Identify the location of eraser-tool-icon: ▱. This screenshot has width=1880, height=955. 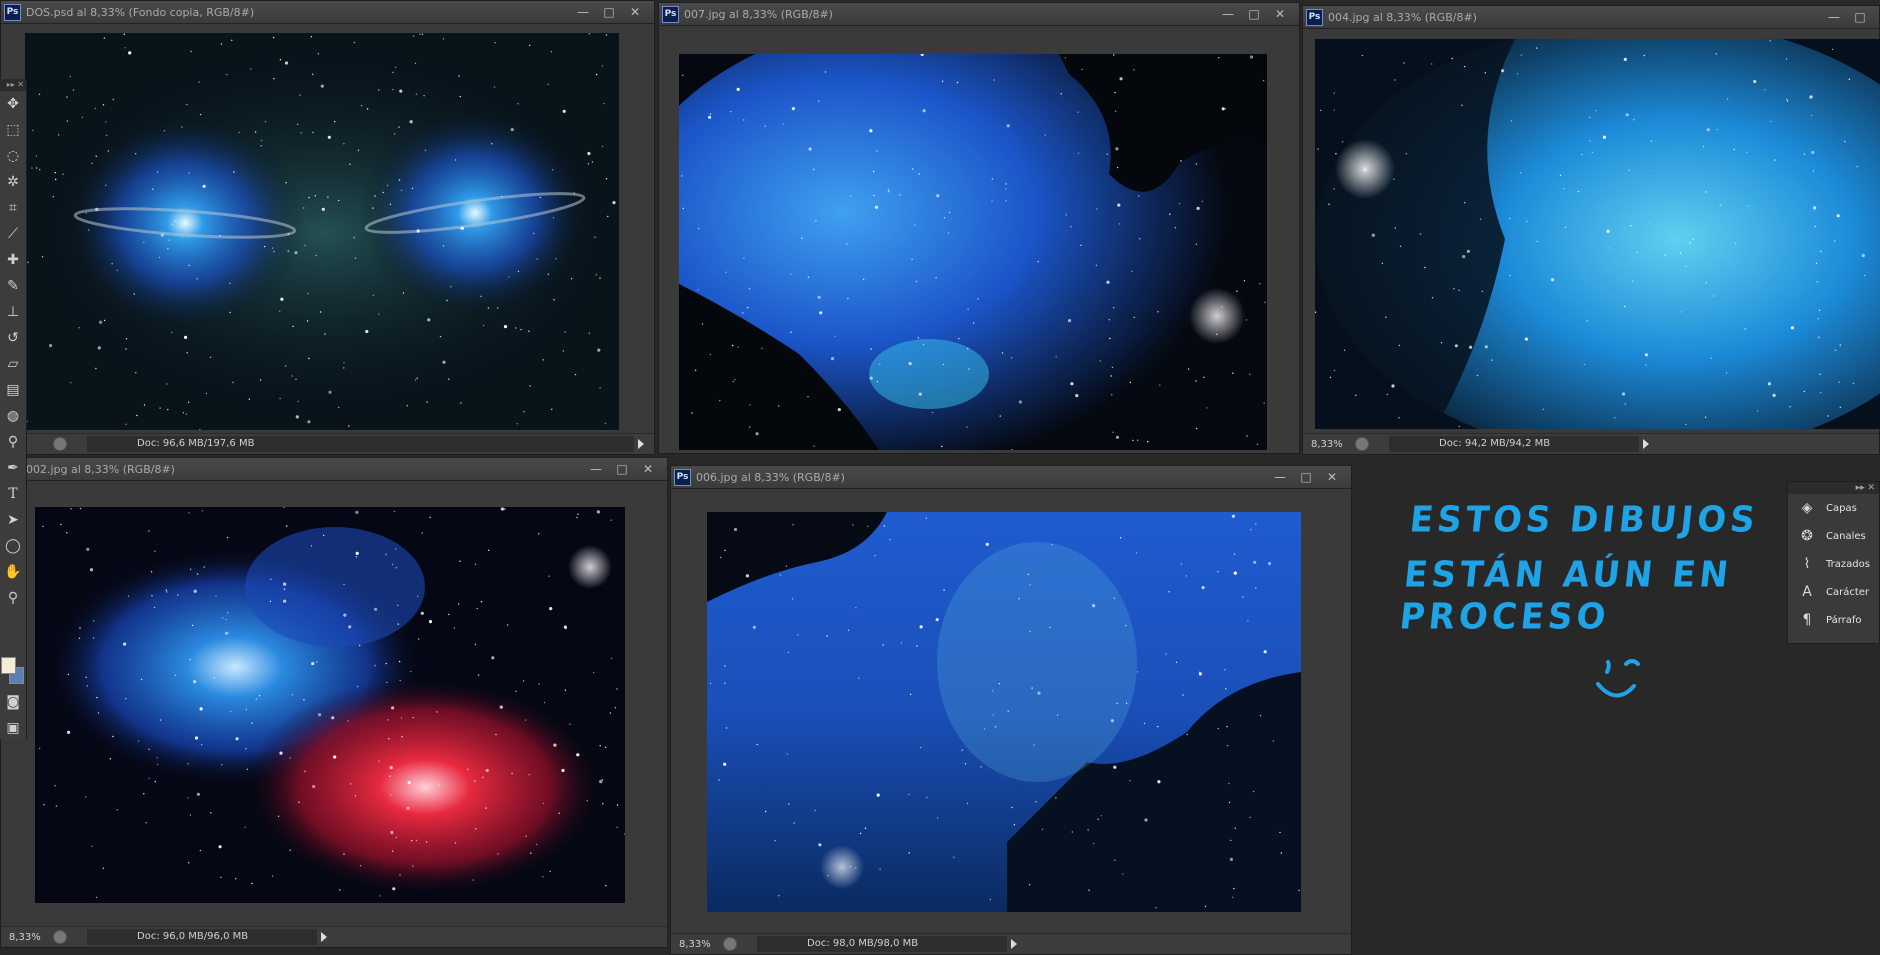
(13, 364).